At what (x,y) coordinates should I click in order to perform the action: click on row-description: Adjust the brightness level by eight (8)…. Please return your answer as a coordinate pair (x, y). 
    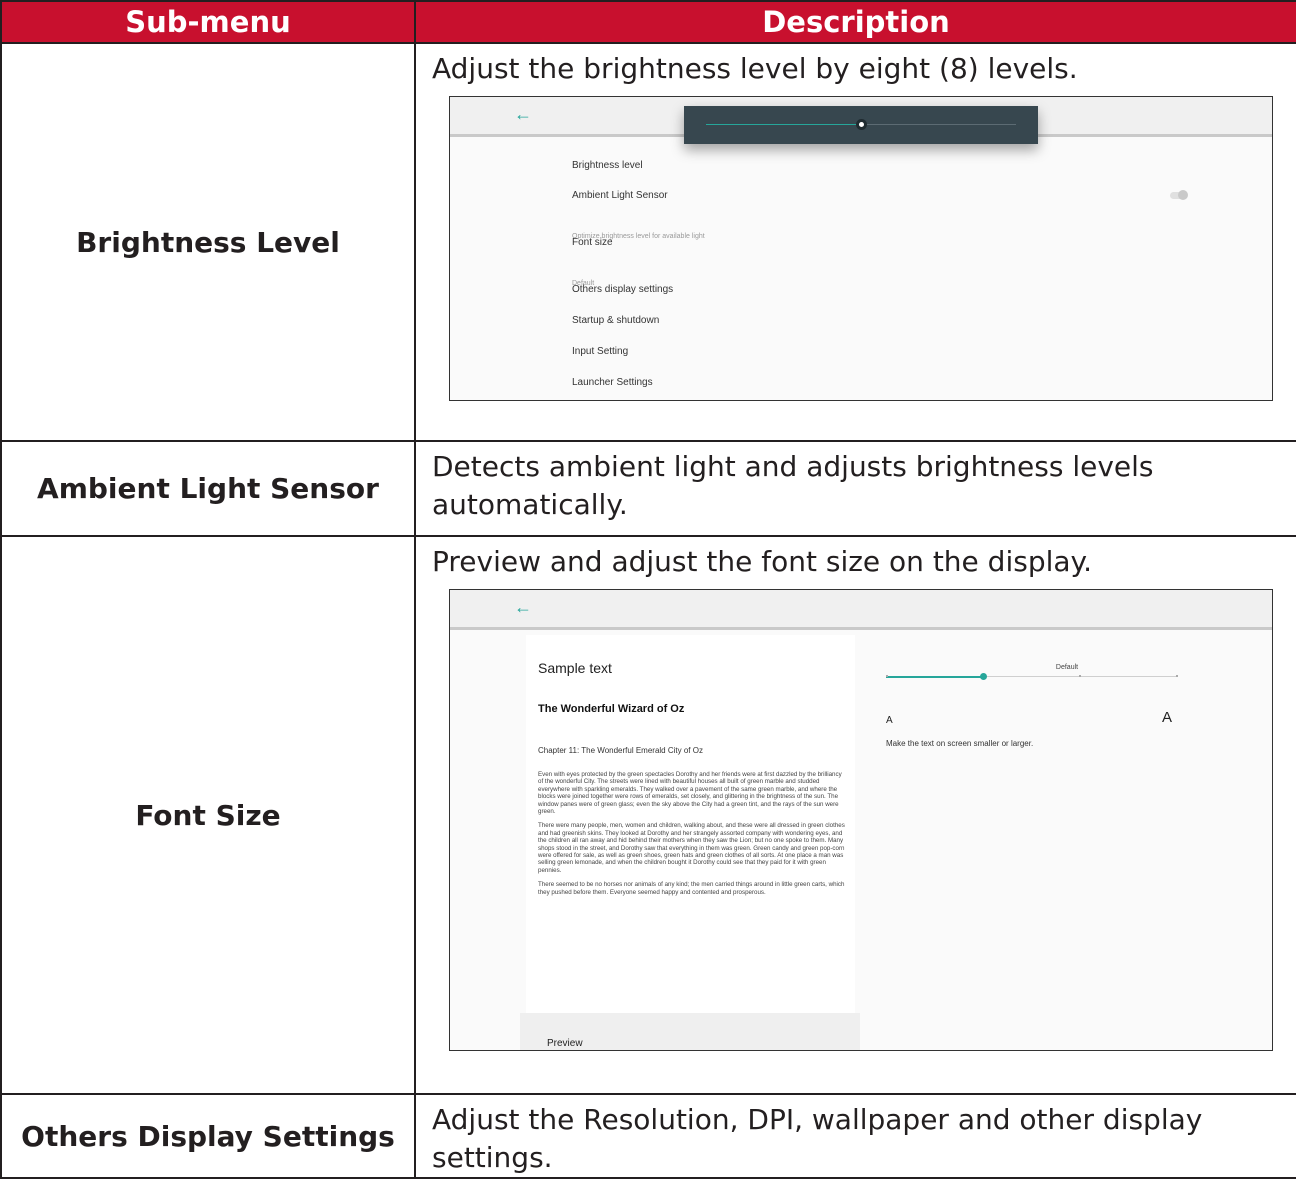
    Looking at the image, I should click on (755, 68).